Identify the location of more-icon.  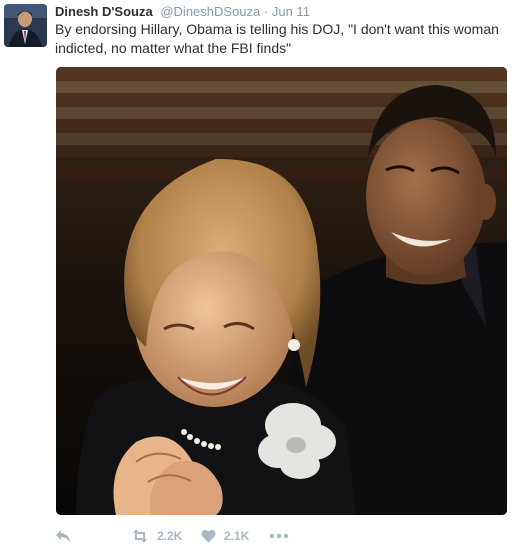
(279, 536).